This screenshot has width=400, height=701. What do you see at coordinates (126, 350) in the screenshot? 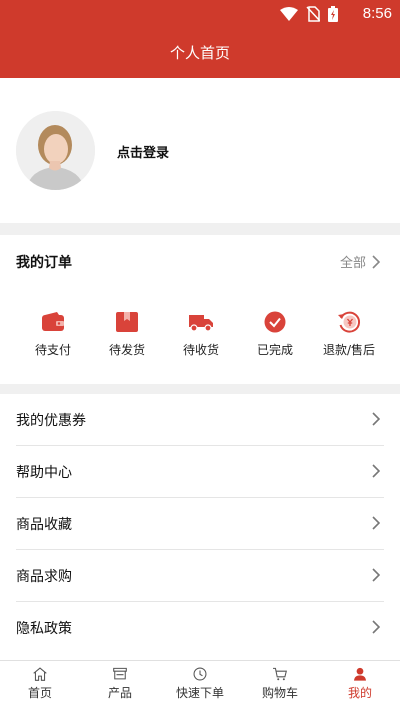
I see `order-status-label: 待发货` at bounding box center [126, 350].